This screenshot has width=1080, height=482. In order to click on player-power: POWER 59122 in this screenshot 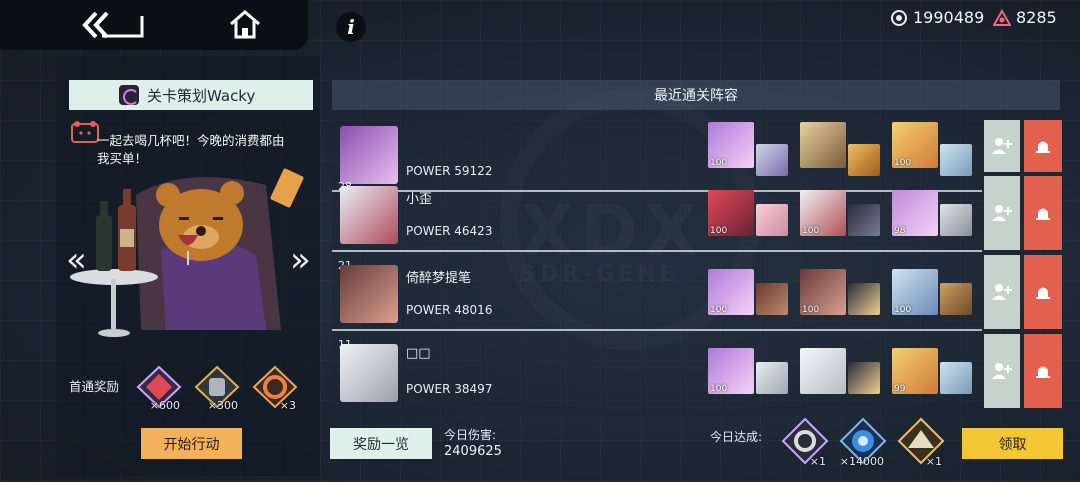, I will do `click(449, 171)`.